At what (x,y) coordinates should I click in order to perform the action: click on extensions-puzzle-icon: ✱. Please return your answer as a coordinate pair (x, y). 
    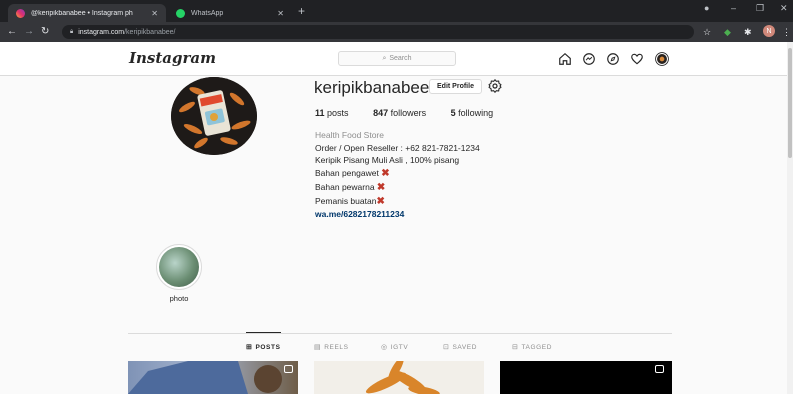
    Looking at the image, I should click on (748, 32).